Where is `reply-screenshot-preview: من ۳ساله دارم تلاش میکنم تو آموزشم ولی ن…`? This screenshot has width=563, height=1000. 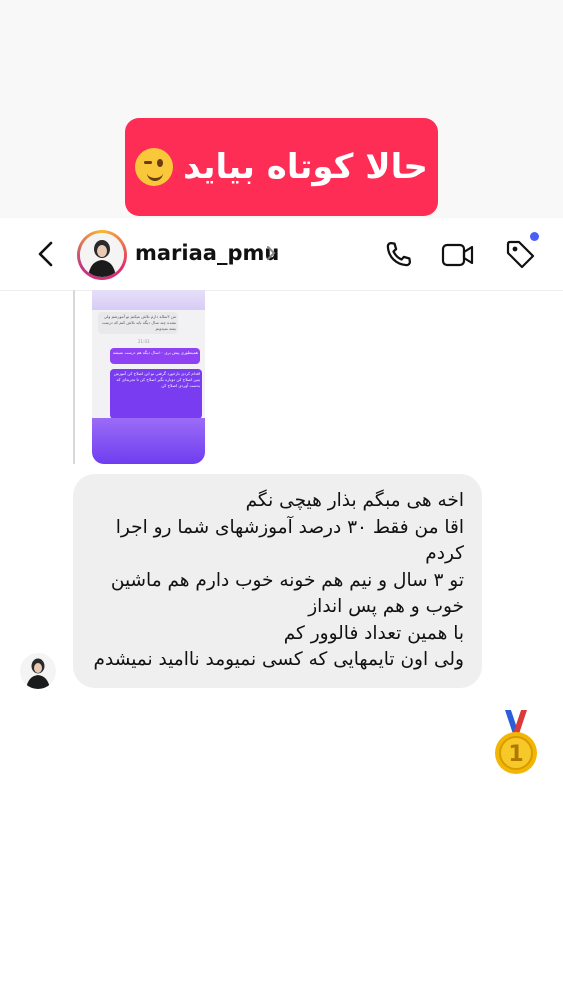 reply-screenshot-preview: من ۳ساله دارم تلاش میکنم تو آموزشم ولی ن… is located at coordinates (148, 377).